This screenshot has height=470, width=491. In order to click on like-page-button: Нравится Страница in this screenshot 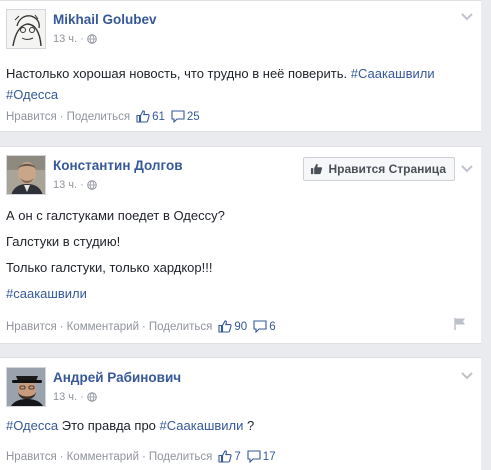, I will do `click(379, 169)`.